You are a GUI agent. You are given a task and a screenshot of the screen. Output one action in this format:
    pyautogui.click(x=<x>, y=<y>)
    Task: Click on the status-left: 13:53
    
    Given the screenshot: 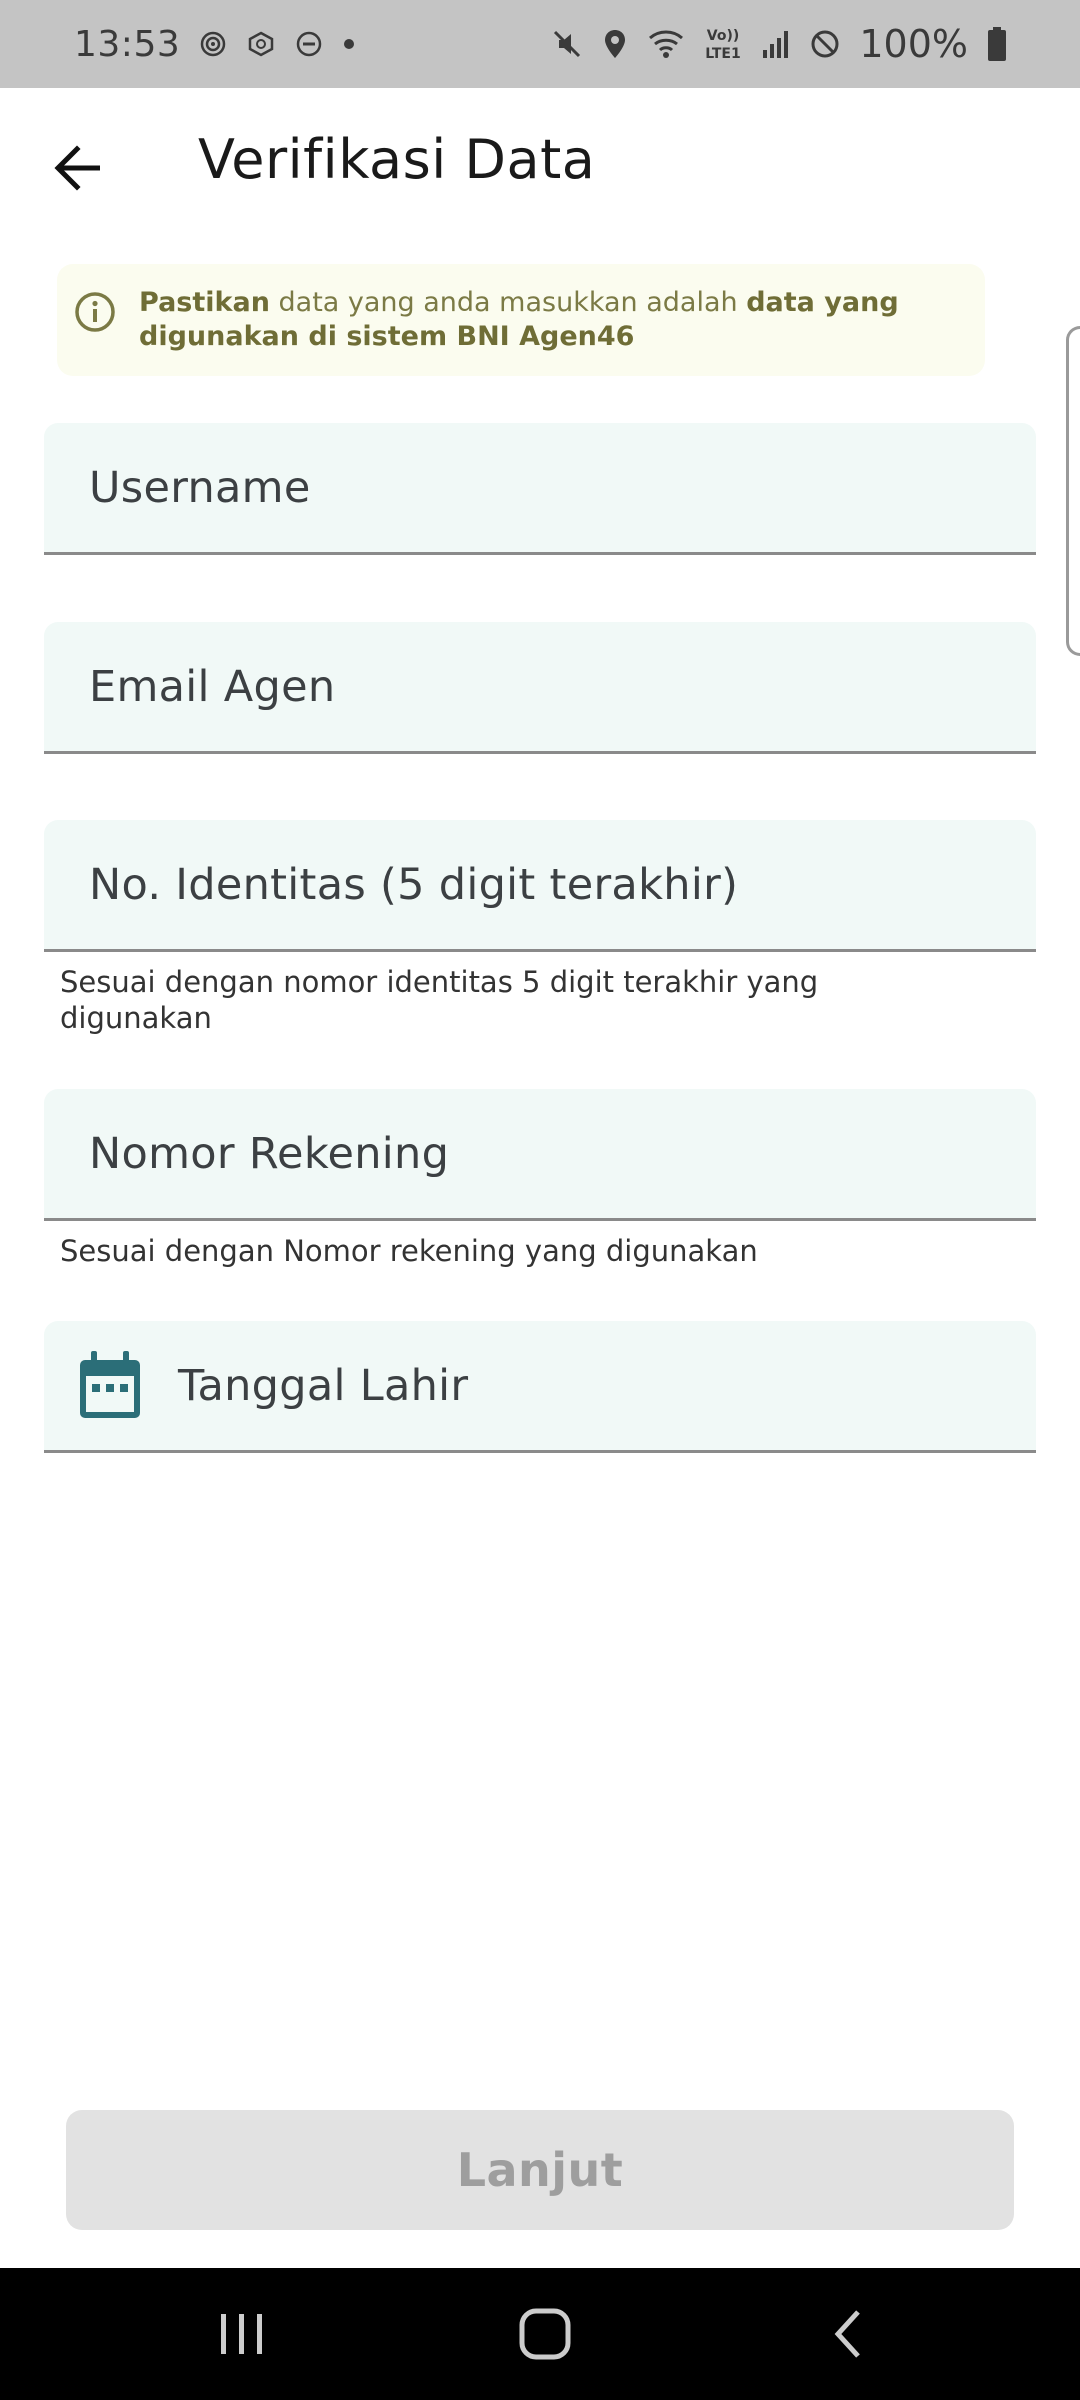 What is the action you would take?
    pyautogui.click(x=215, y=44)
    